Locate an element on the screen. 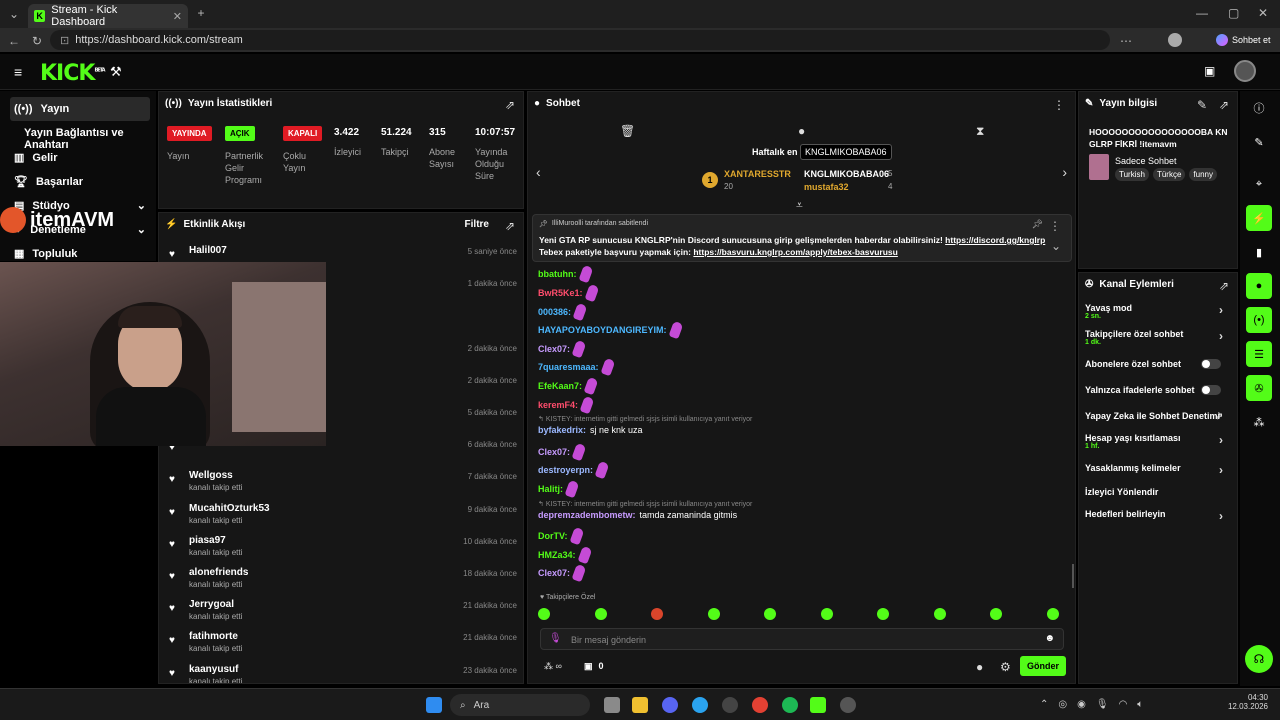 This screenshot has height=720, width=1280. chat-username: Halitj: is located at coordinates (550, 489).